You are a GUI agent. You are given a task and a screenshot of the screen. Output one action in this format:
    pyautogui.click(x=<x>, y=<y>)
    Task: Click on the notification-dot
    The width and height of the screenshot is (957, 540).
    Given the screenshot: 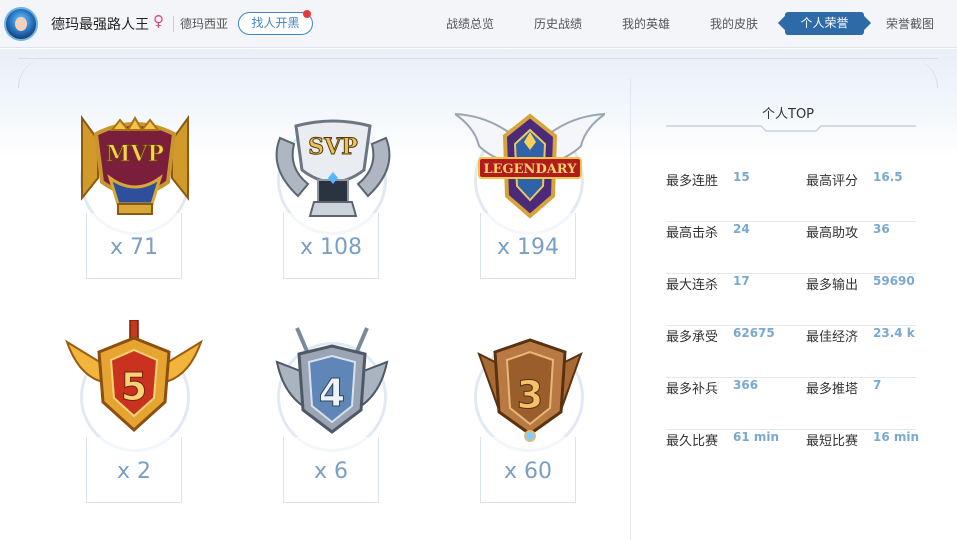 What is the action you would take?
    pyautogui.click(x=307, y=14)
    